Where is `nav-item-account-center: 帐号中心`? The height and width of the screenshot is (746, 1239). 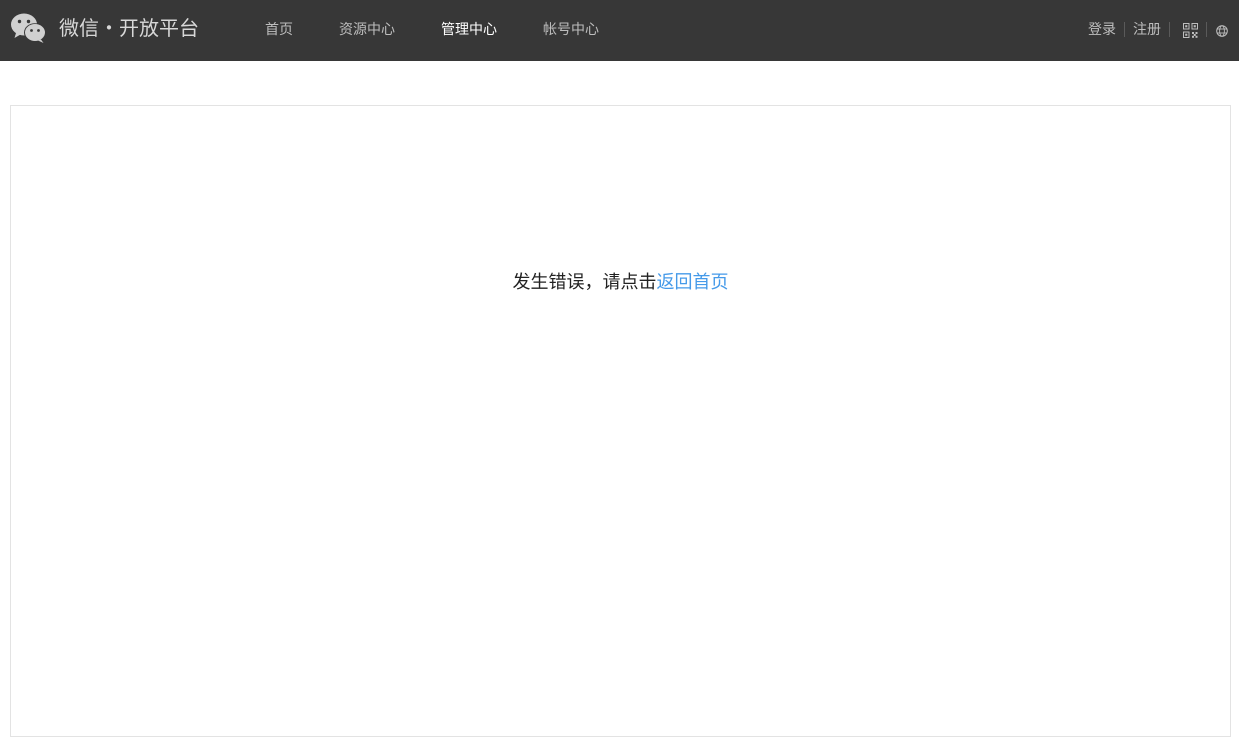
nav-item-account-center: 帐号中心 is located at coordinates (571, 30).